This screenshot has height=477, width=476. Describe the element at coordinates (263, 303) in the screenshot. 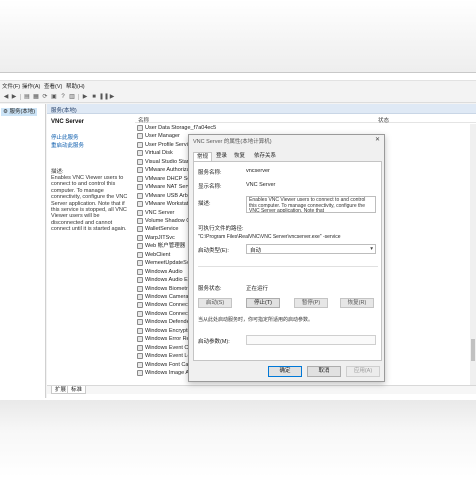

I see `stop-button: 停止(T)` at that location.